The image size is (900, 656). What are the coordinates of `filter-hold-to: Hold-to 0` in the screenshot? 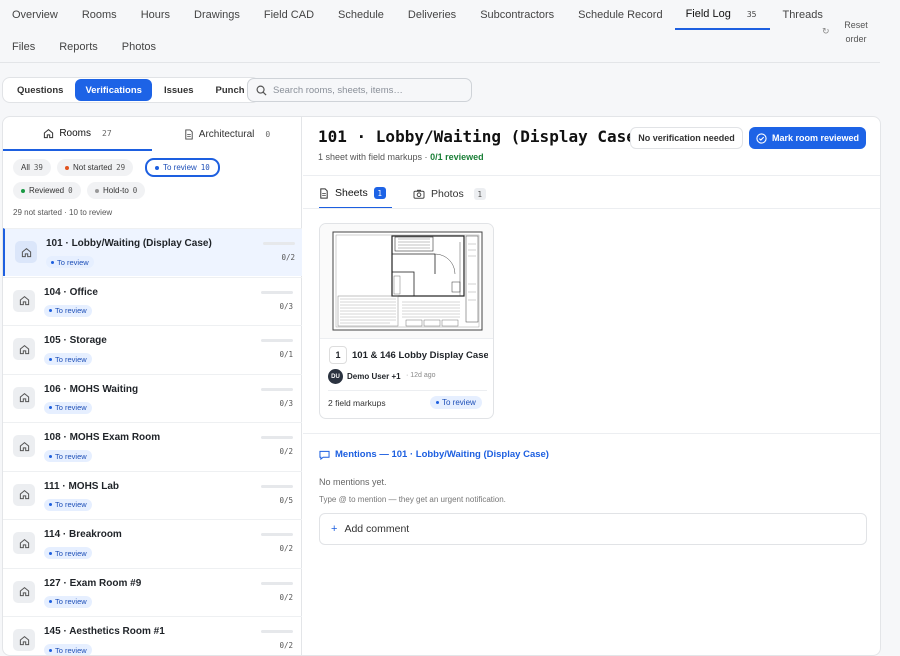 It's located at (116, 190).